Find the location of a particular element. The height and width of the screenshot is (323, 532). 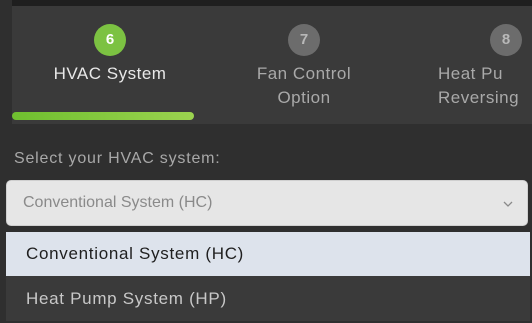

step-hvac-system: 6 HVAC System is located at coordinates (110, 55).